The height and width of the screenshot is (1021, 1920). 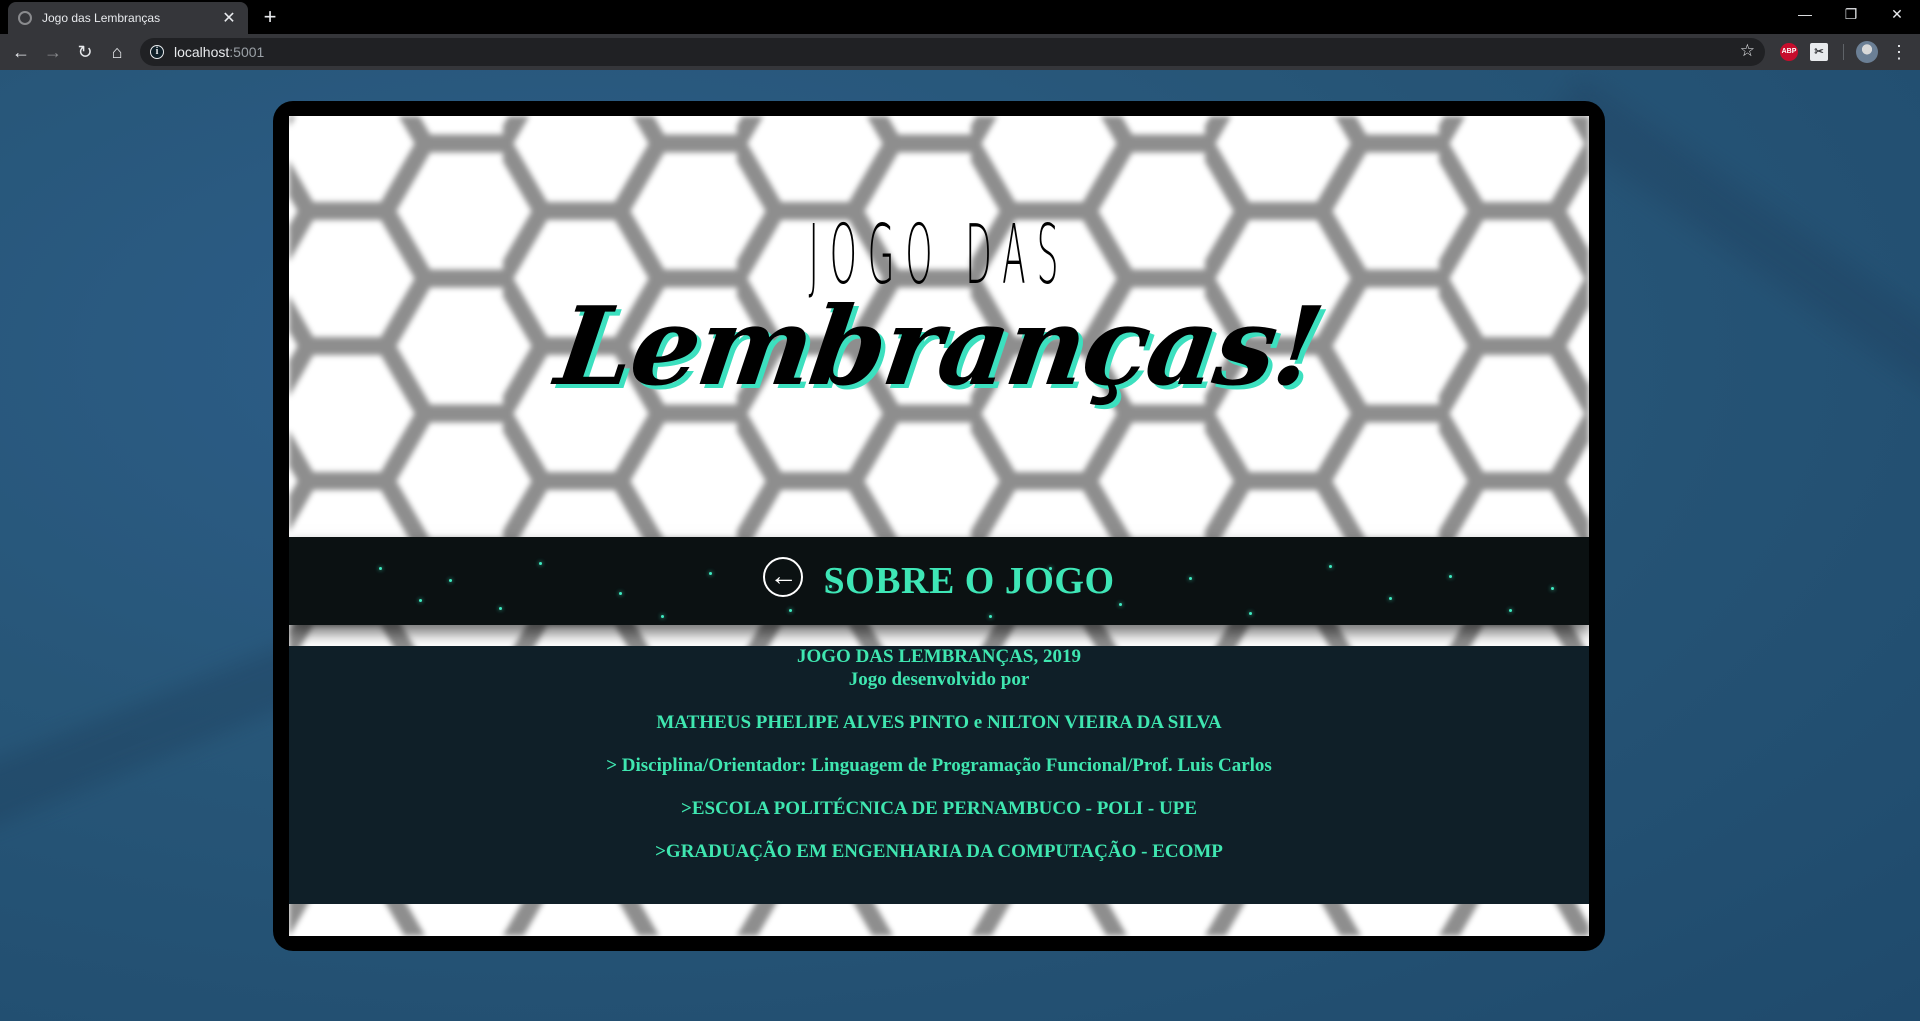 What do you see at coordinates (1789, 52) in the screenshot?
I see `adblock-extension-icon: ABP` at bounding box center [1789, 52].